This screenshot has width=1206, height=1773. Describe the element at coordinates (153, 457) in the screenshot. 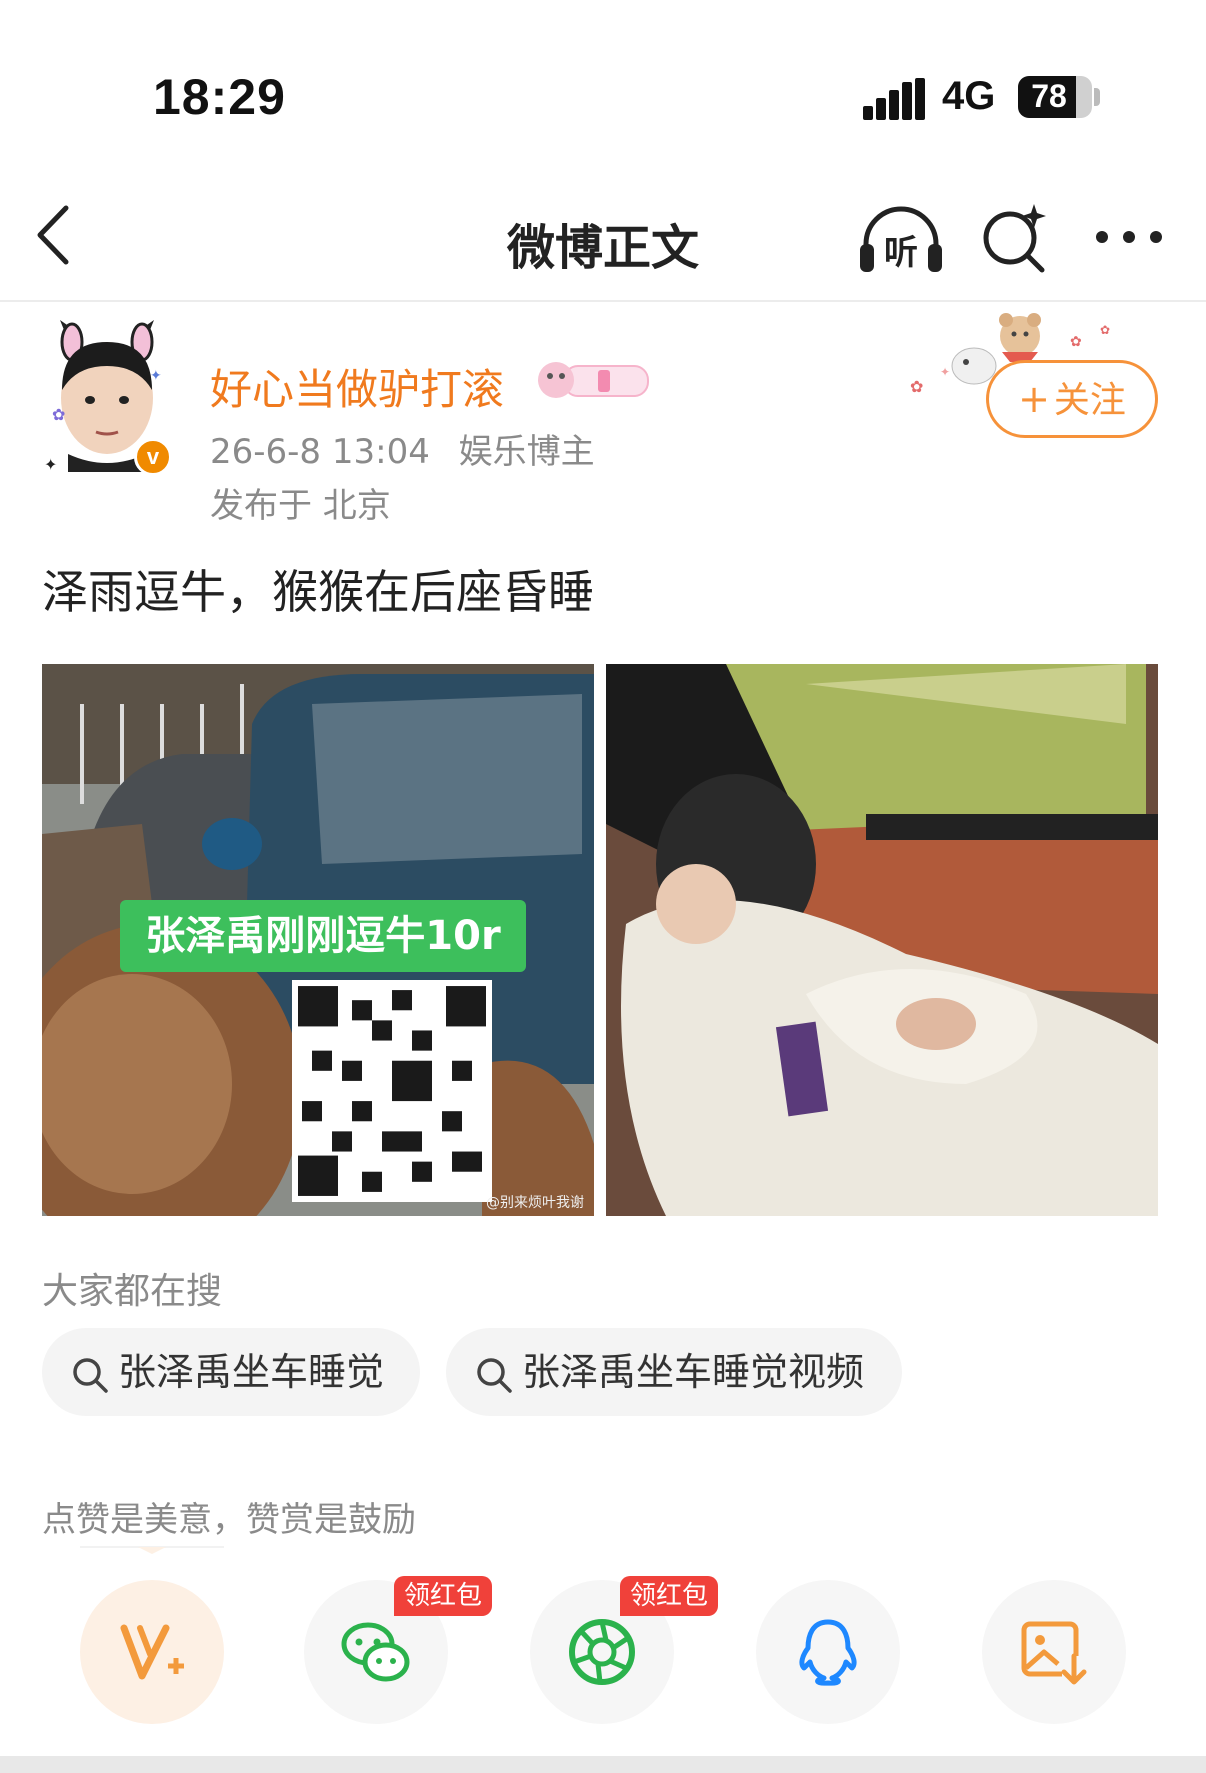

I see `verified-badge: v` at that location.